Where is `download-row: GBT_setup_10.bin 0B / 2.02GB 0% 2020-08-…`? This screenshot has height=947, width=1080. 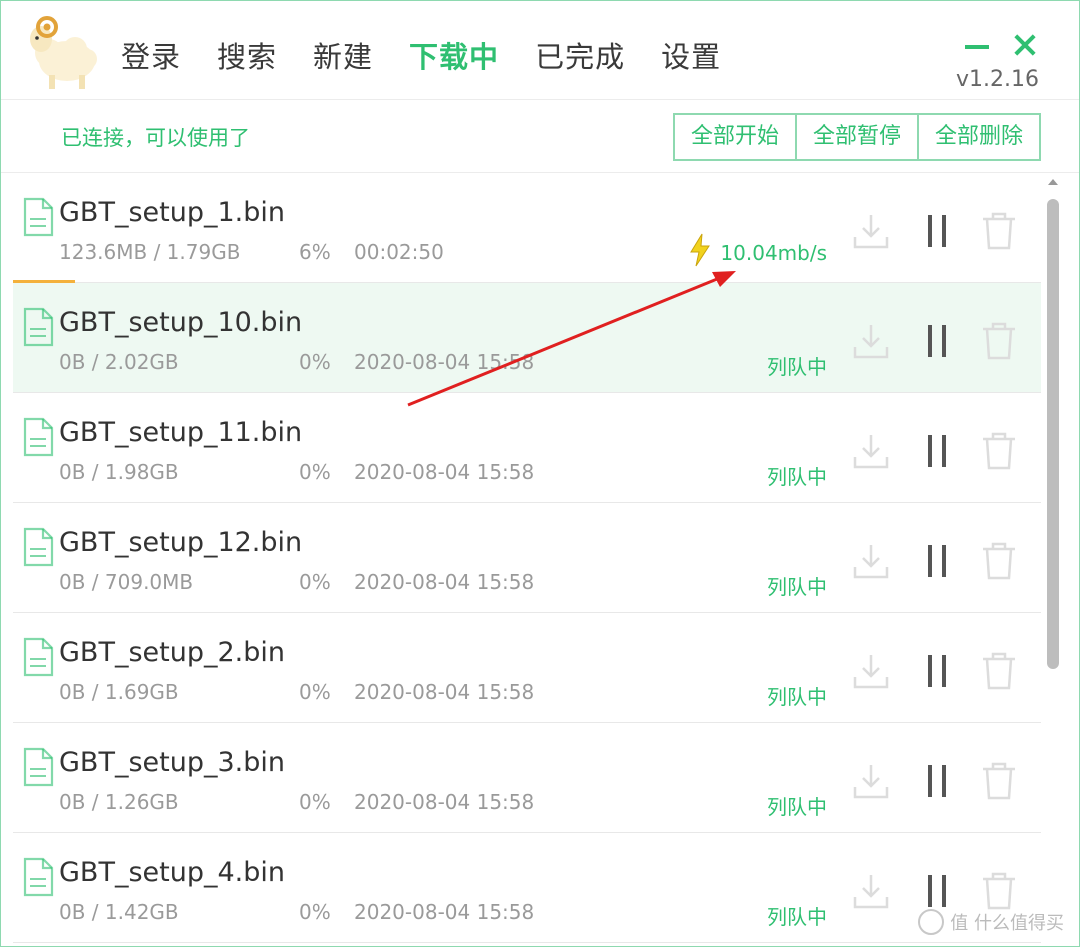
download-row: GBT_setup_10.bin 0B / 2.02GB 0% 2020-08-… is located at coordinates (527, 338).